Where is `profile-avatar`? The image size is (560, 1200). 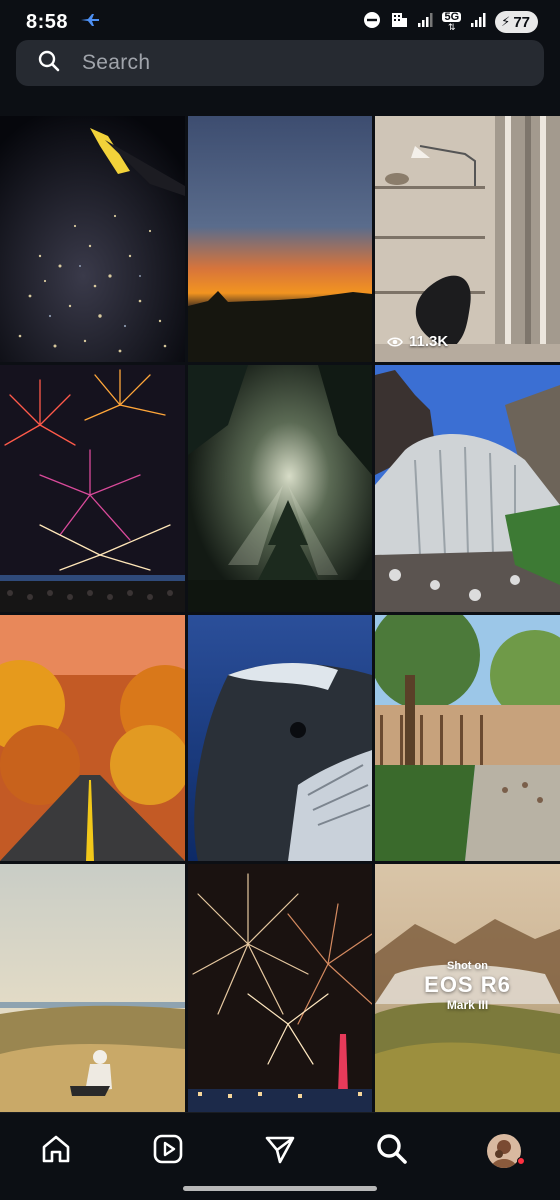
profile-avatar is located at coordinates (504, 1151).